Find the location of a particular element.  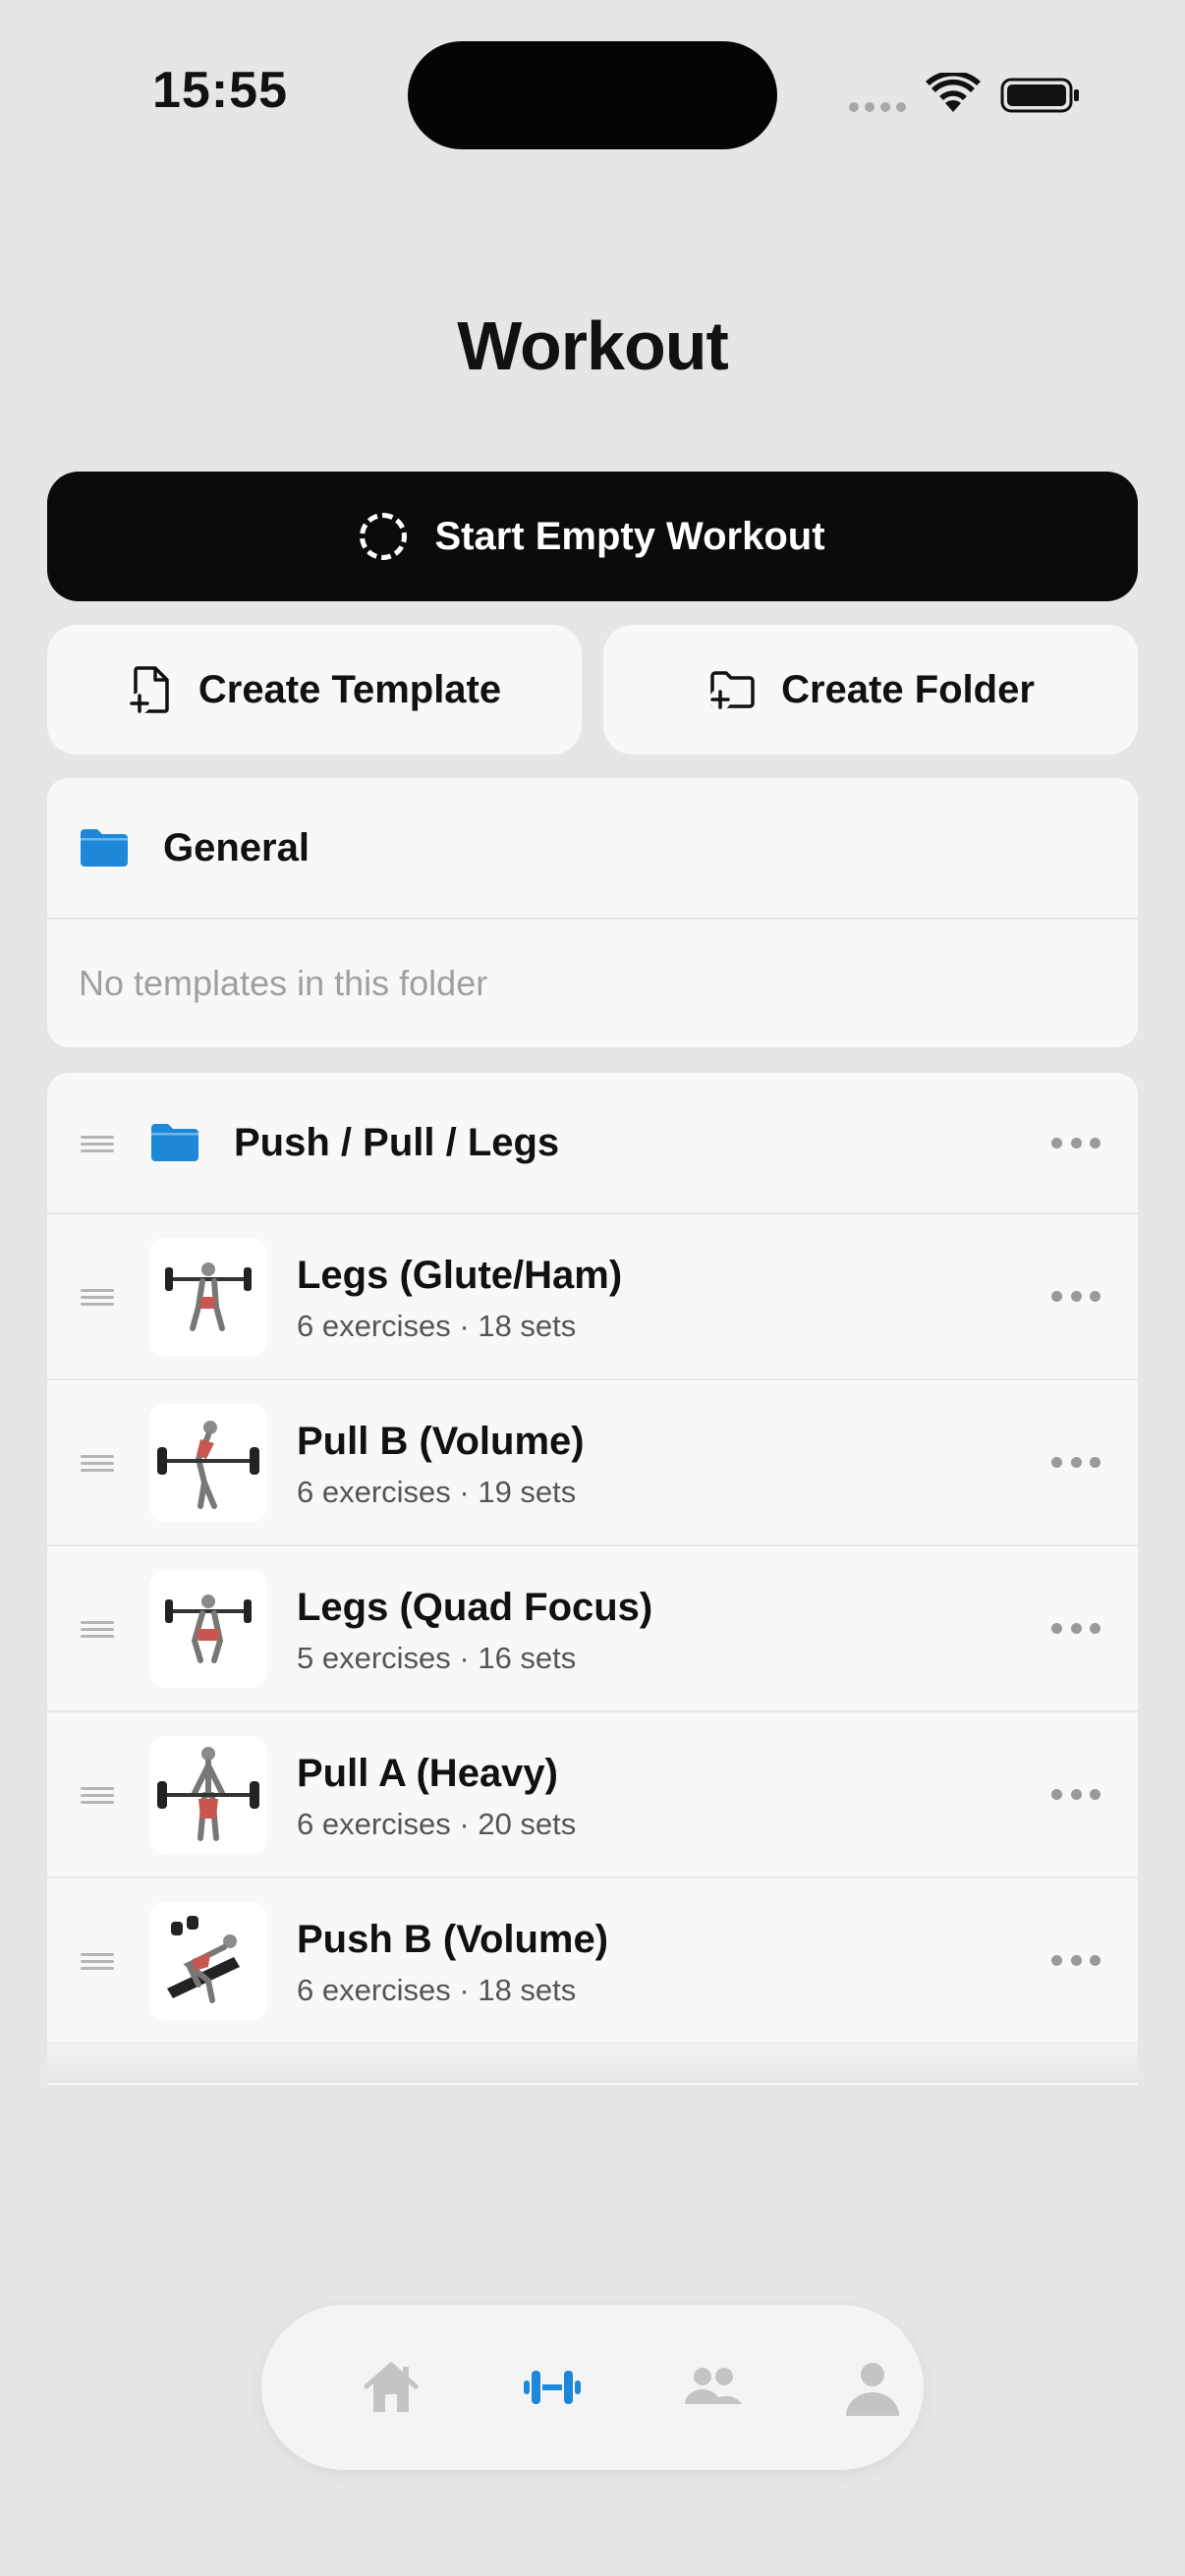

create-template-button: Create Template is located at coordinates (315, 690).